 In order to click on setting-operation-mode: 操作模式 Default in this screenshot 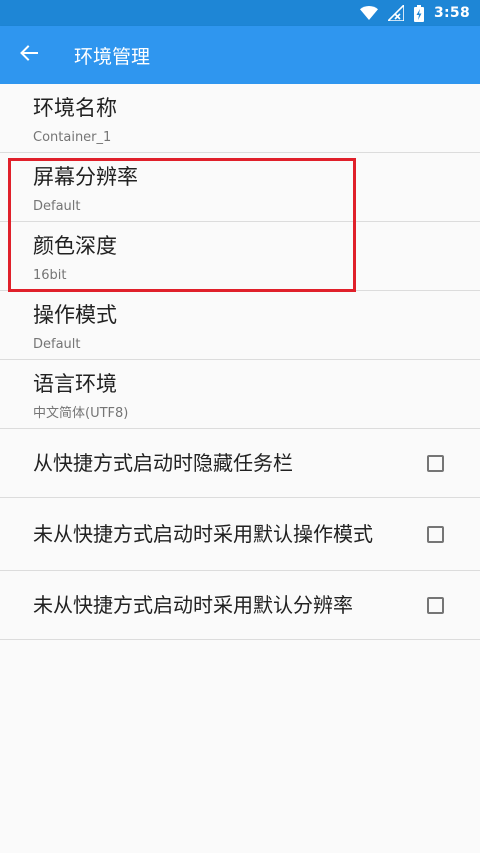, I will do `click(240, 325)`.